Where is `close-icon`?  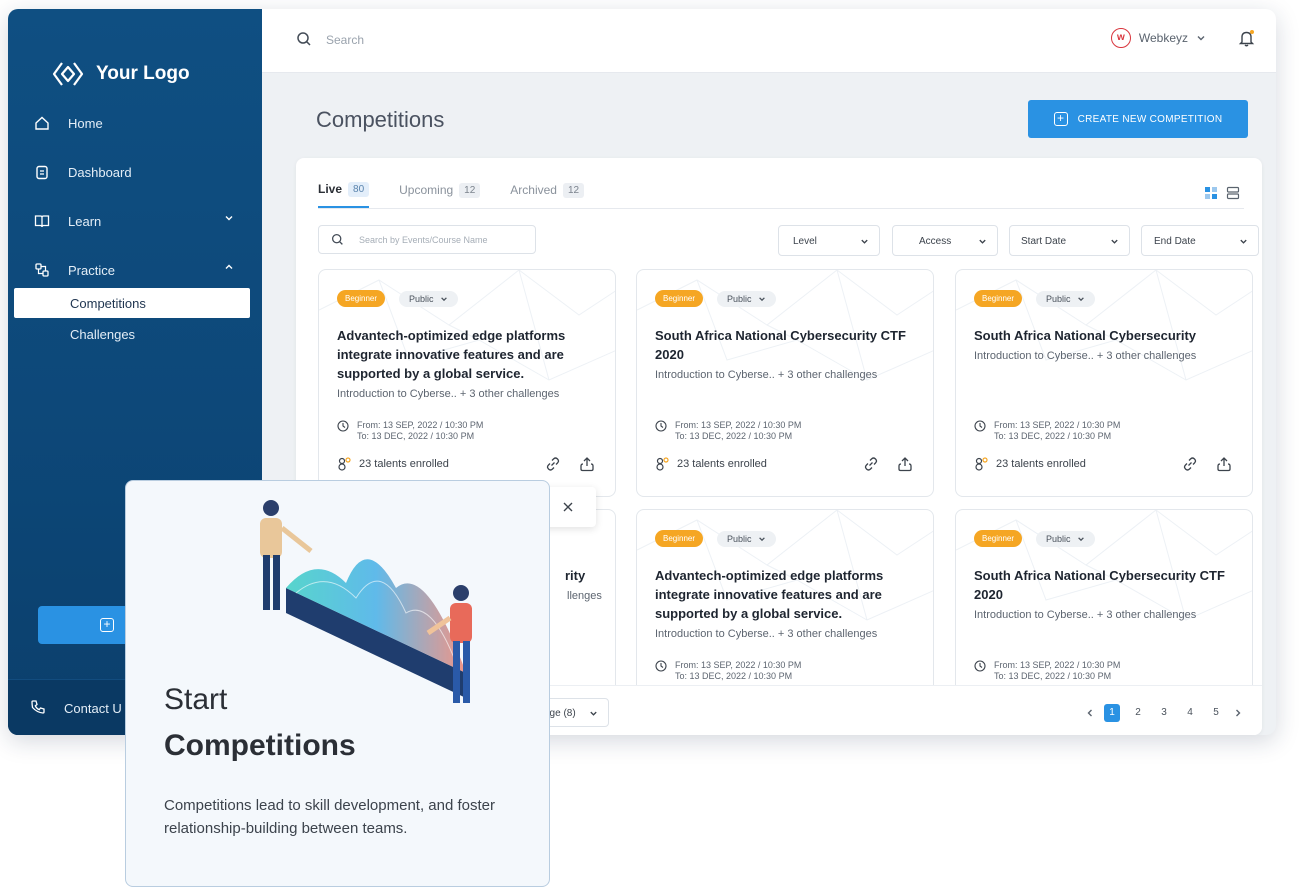 close-icon is located at coordinates (568, 507).